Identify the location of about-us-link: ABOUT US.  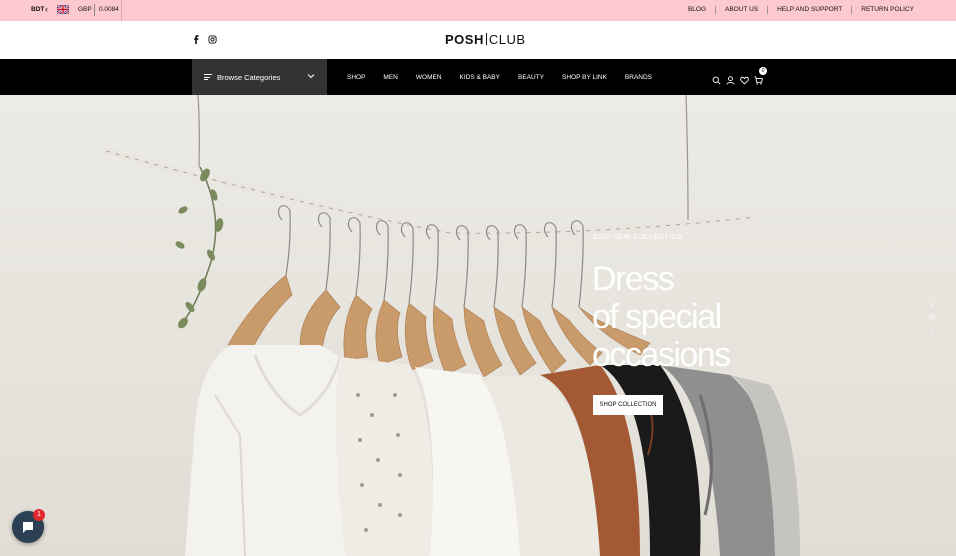
(741, 10).